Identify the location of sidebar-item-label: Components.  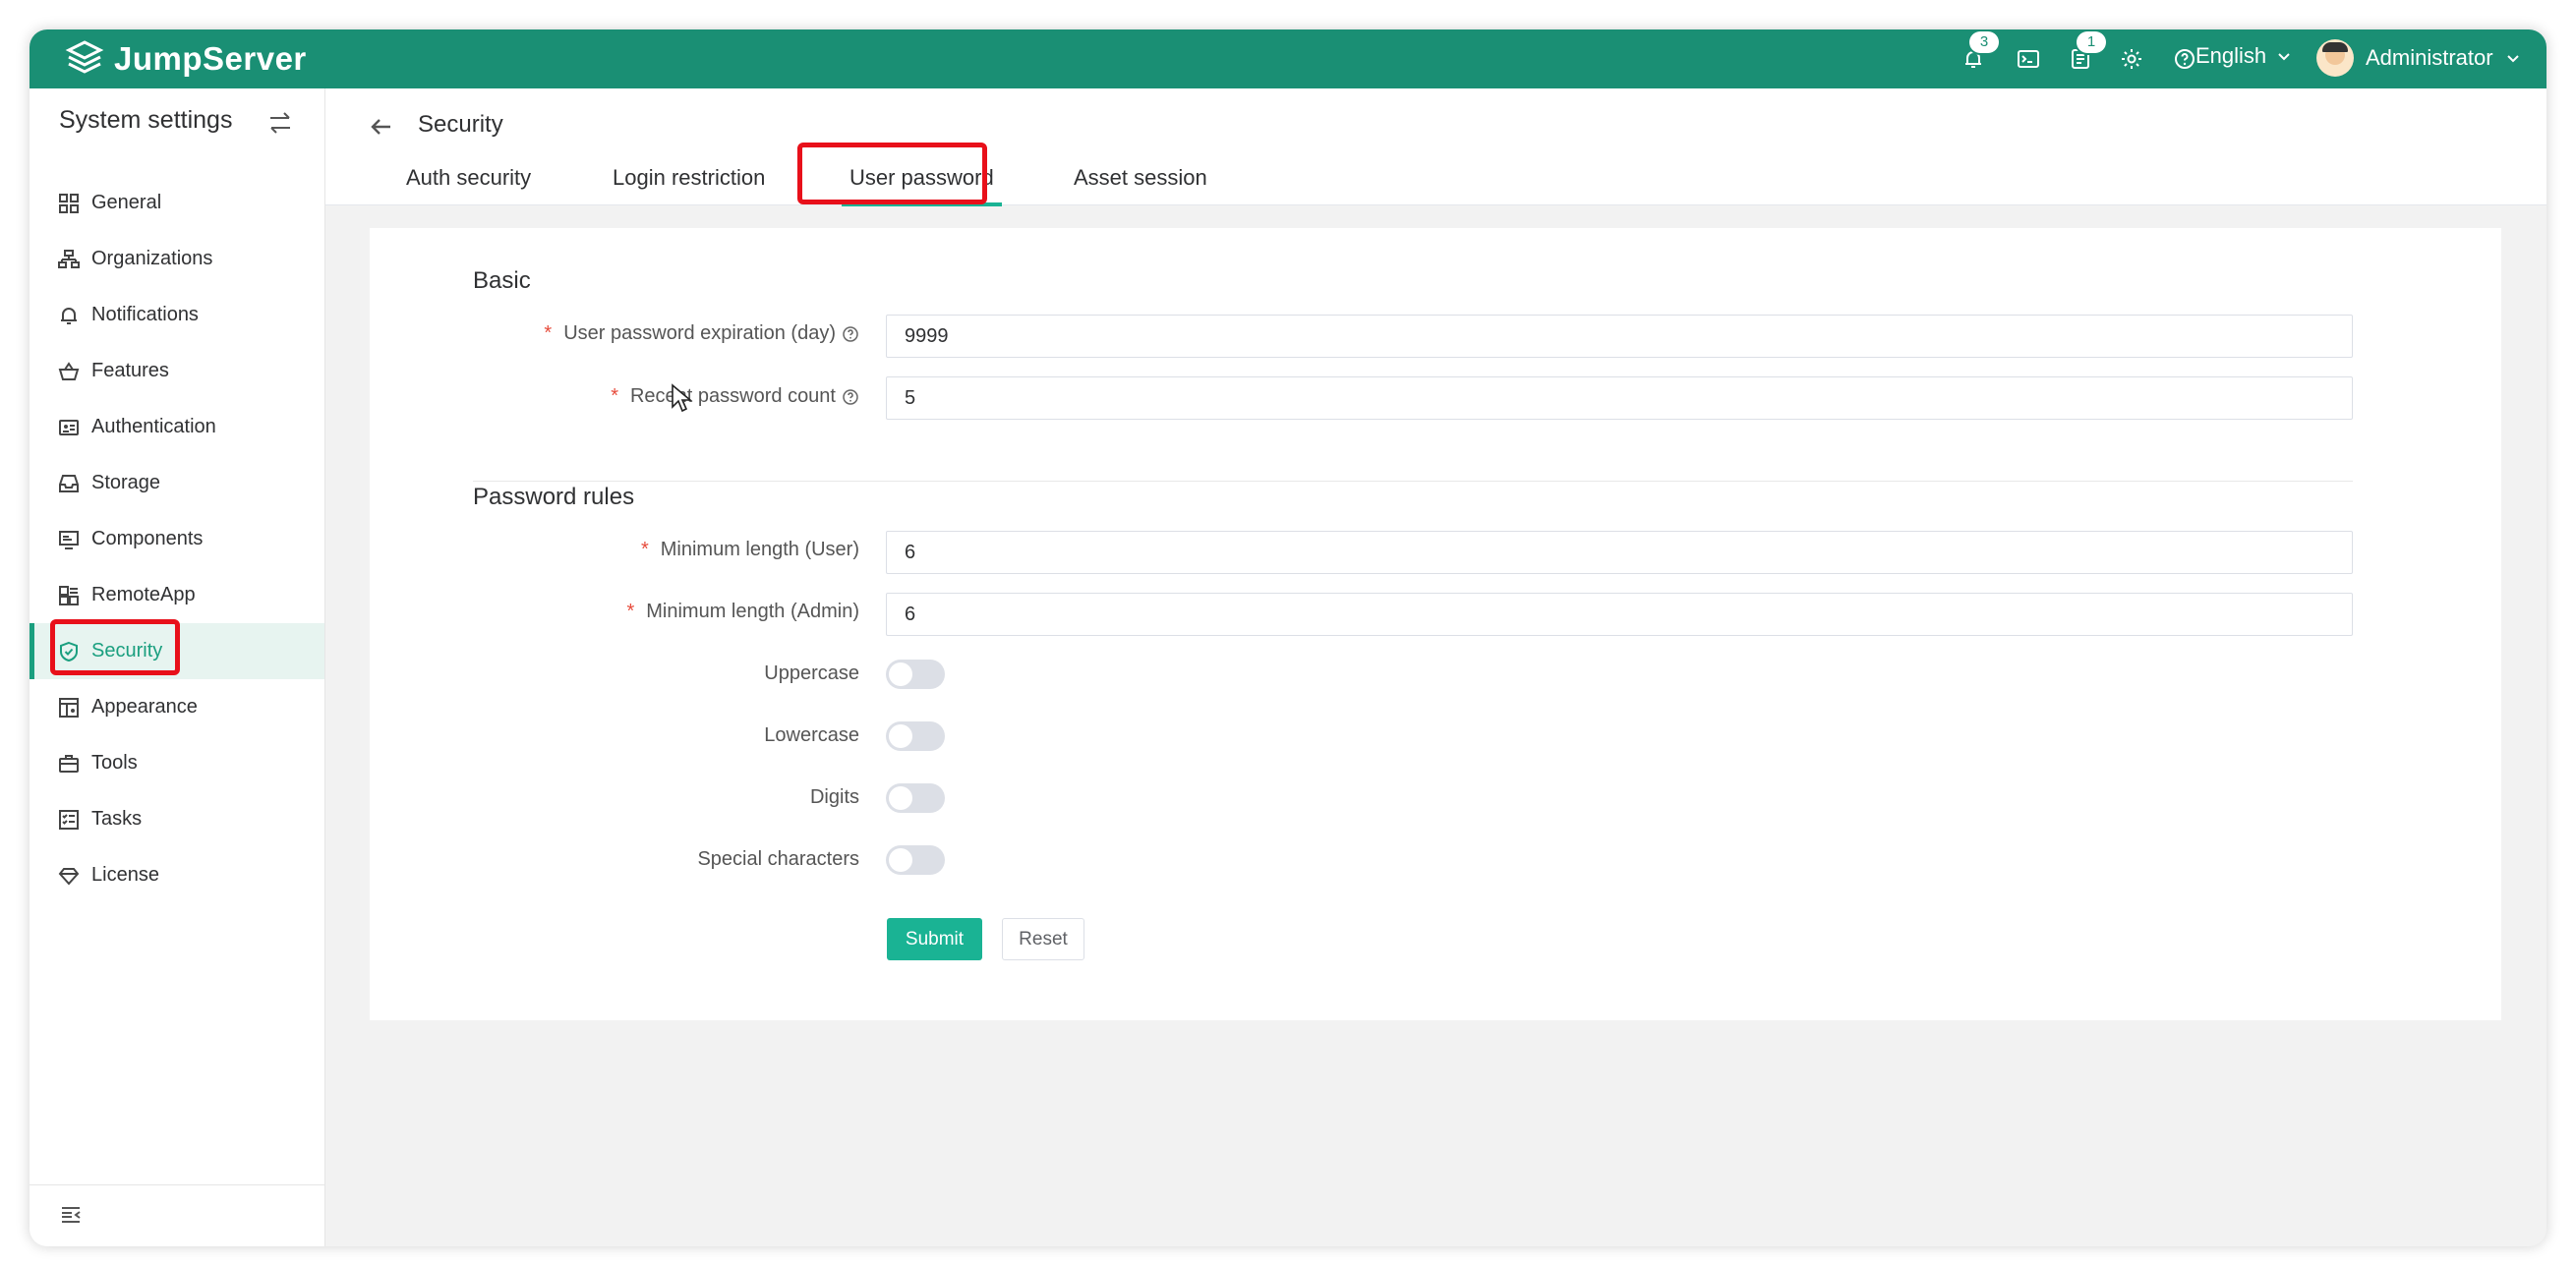
(147, 538).